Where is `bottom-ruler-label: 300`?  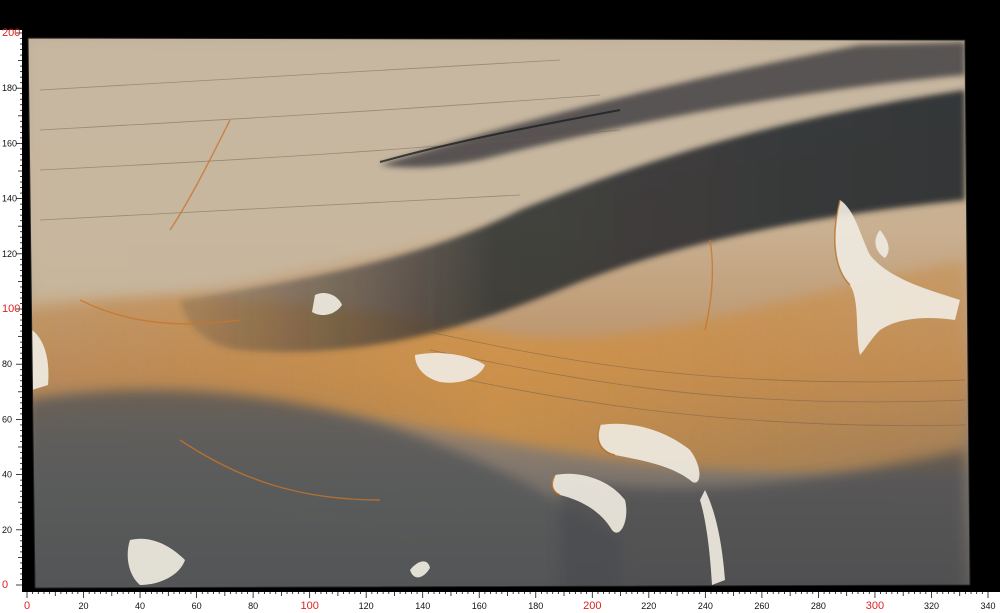 bottom-ruler-label: 300 is located at coordinates (875, 606).